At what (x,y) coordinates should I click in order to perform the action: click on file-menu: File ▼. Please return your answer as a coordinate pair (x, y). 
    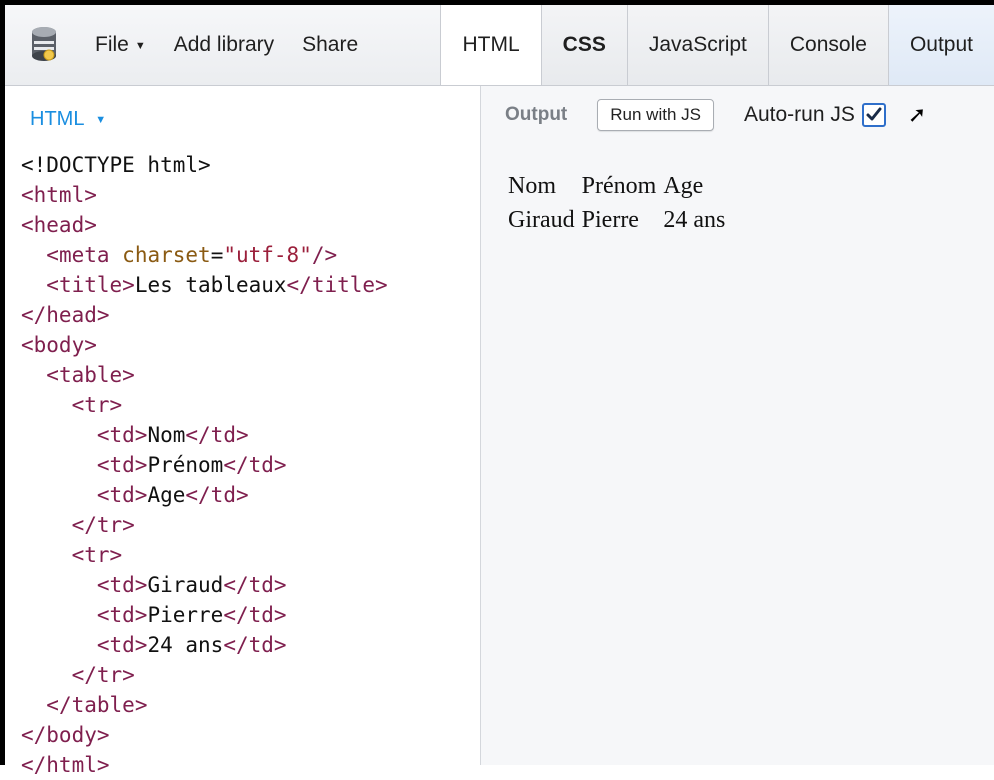
    Looking at the image, I should click on (120, 45).